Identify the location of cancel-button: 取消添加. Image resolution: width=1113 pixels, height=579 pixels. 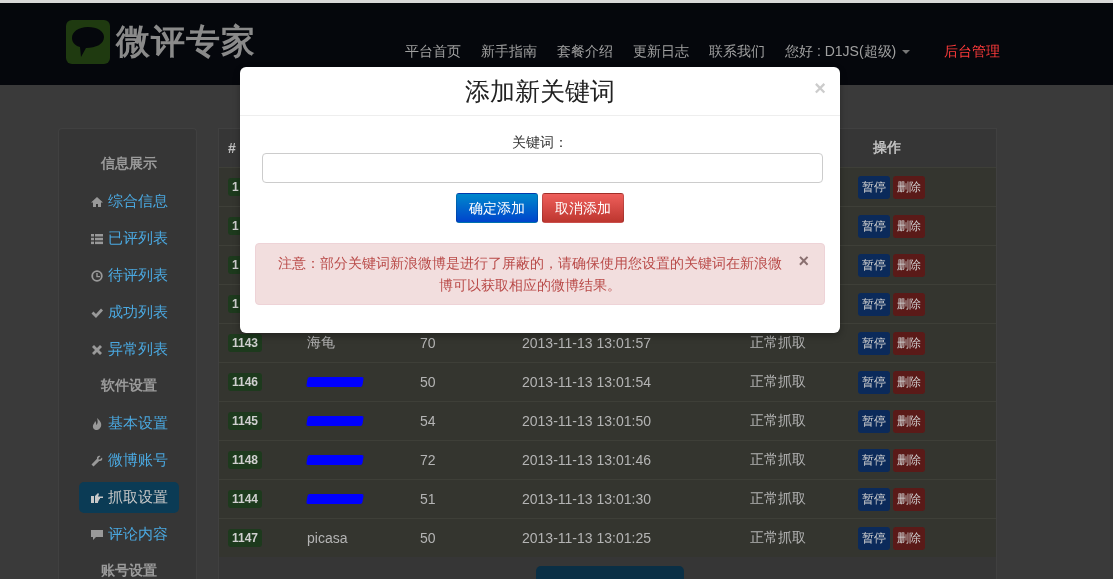
(583, 208).